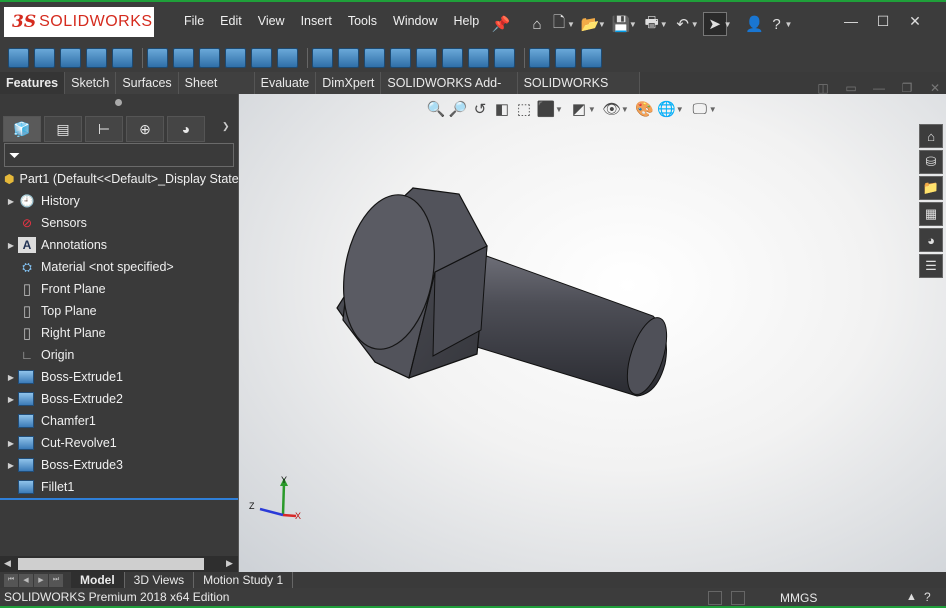 Image resolution: width=946 pixels, height=608 pixels. I want to click on solidworks-resources-icon: ⌂, so click(931, 136).